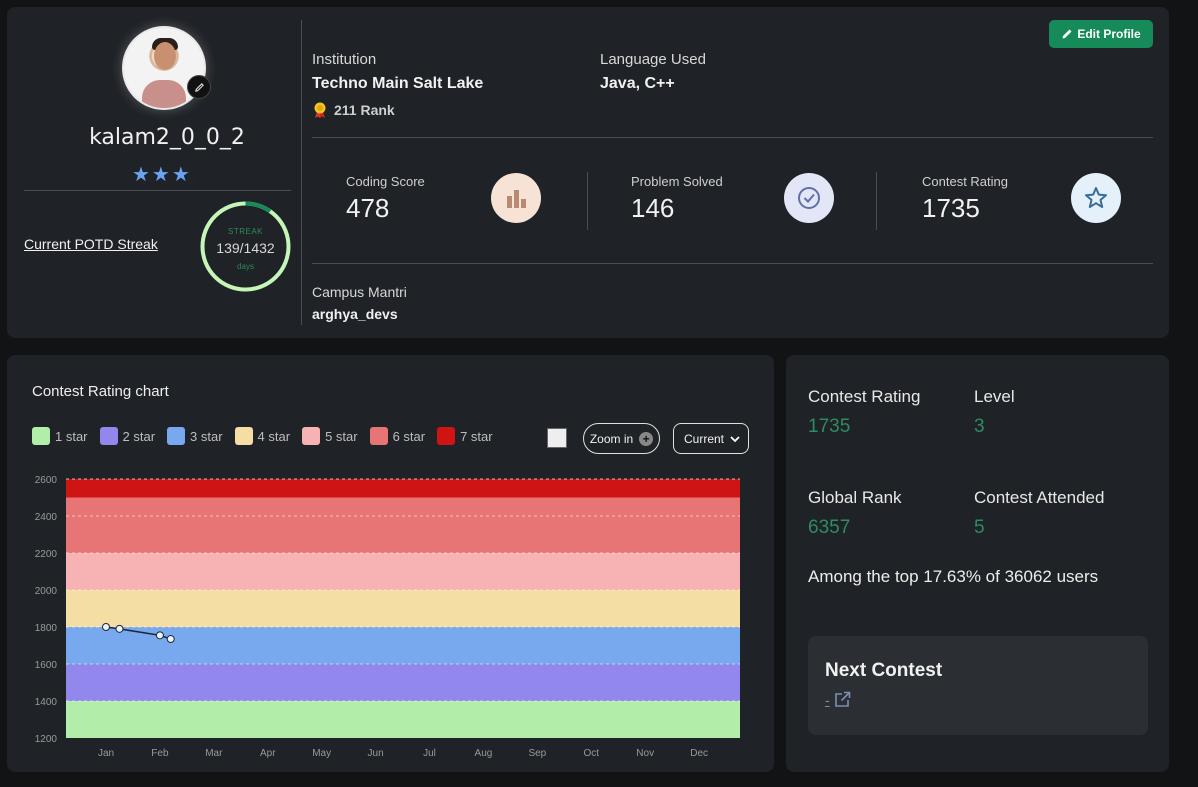 The width and height of the screenshot is (1198, 787). I want to click on external-link-icon, so click(842, 699).